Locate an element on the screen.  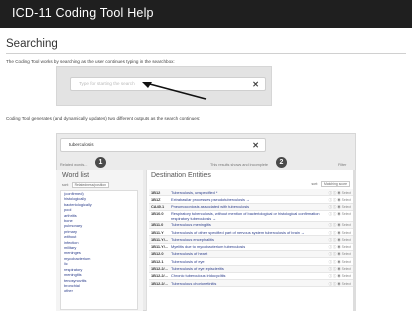
entity-code: 1B12 is located at coordinates (156, 192).